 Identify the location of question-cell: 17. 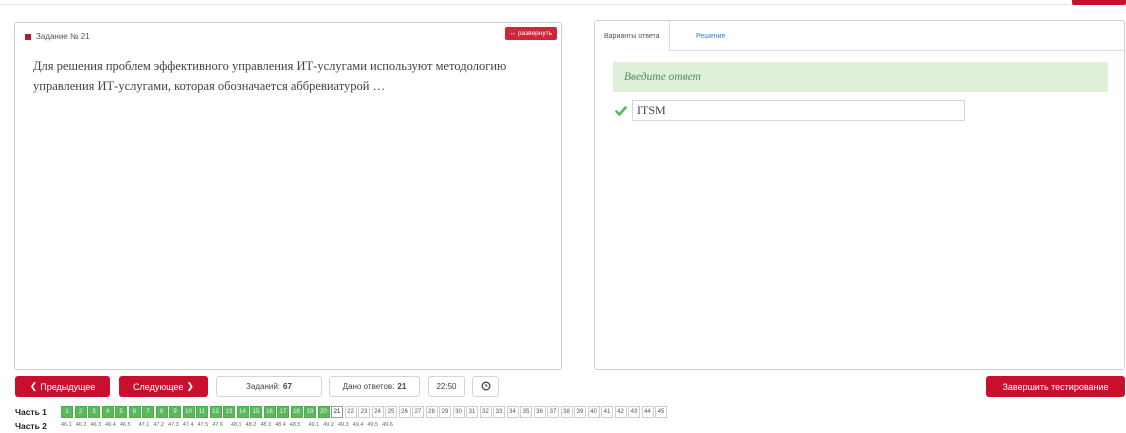
(283, 412).